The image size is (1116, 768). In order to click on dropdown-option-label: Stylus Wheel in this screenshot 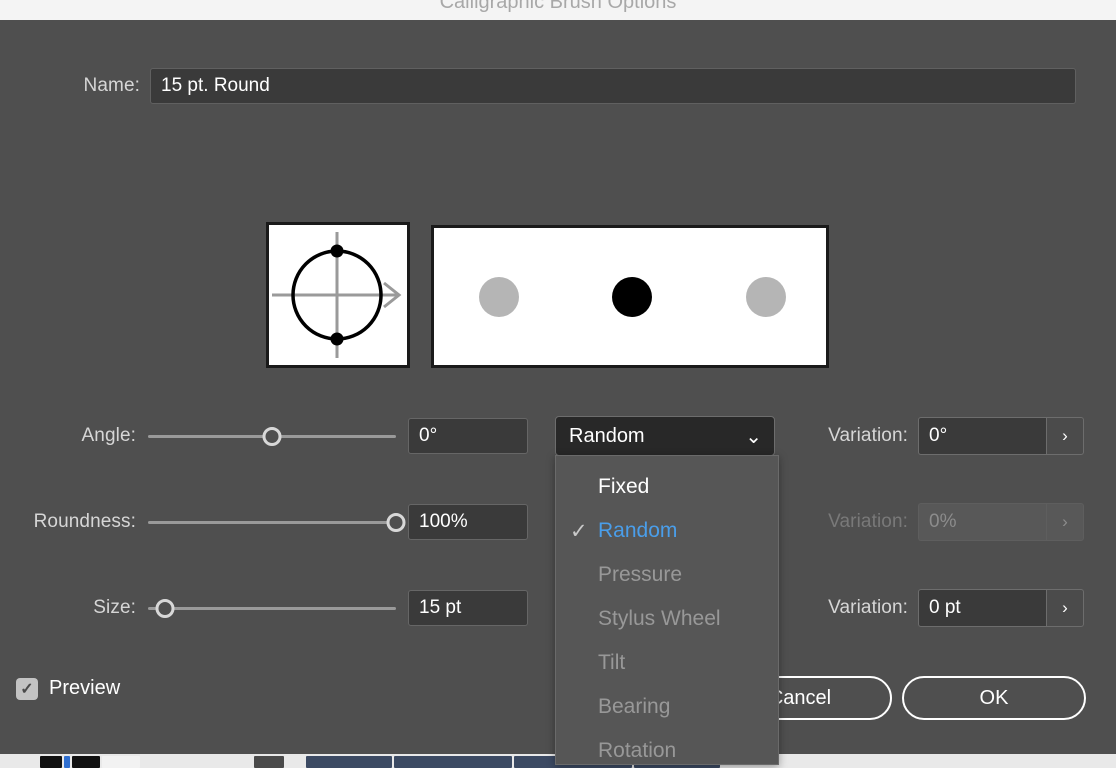, I will do `click(659, 618)`.